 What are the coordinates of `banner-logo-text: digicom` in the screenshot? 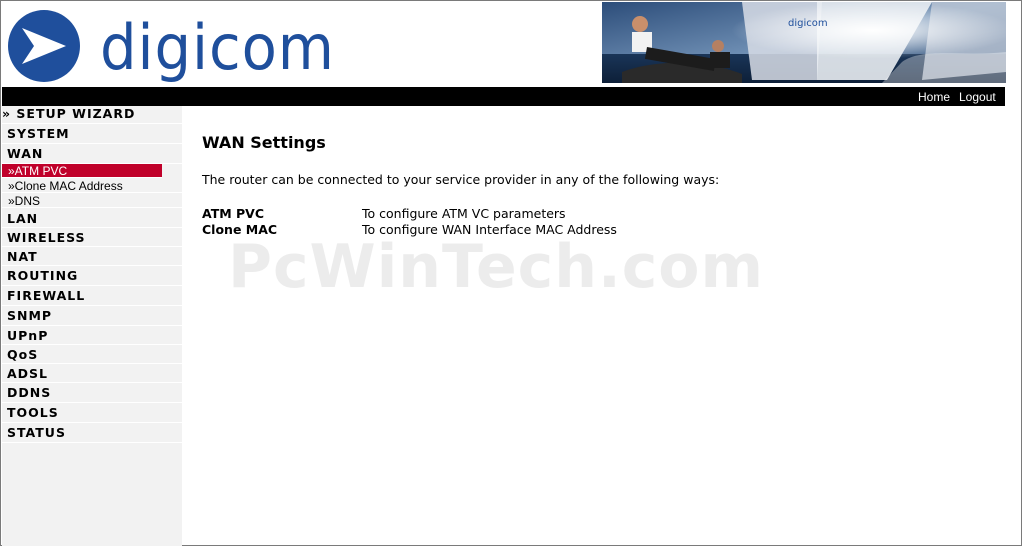 It's located at (808, 23).